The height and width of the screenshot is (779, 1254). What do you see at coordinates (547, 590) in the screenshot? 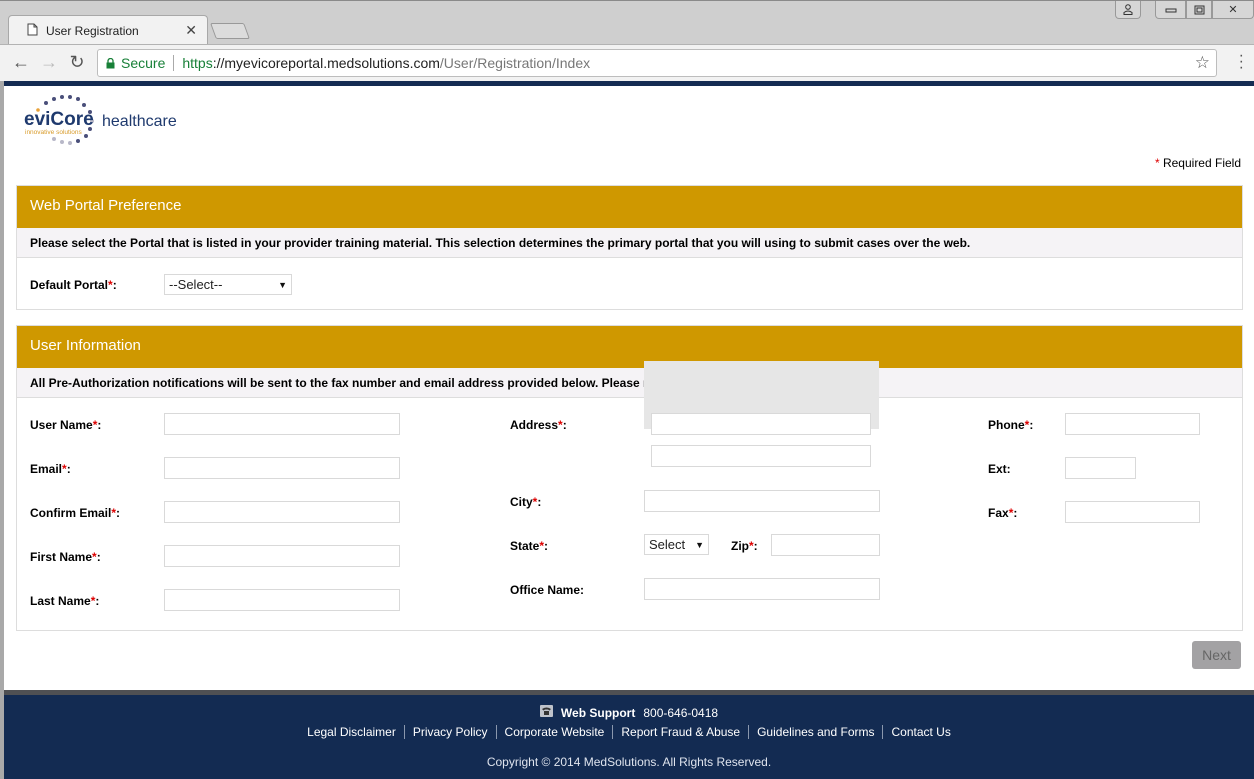
I see `office-name-label: Office Name:` at bounding box center [547, 590].